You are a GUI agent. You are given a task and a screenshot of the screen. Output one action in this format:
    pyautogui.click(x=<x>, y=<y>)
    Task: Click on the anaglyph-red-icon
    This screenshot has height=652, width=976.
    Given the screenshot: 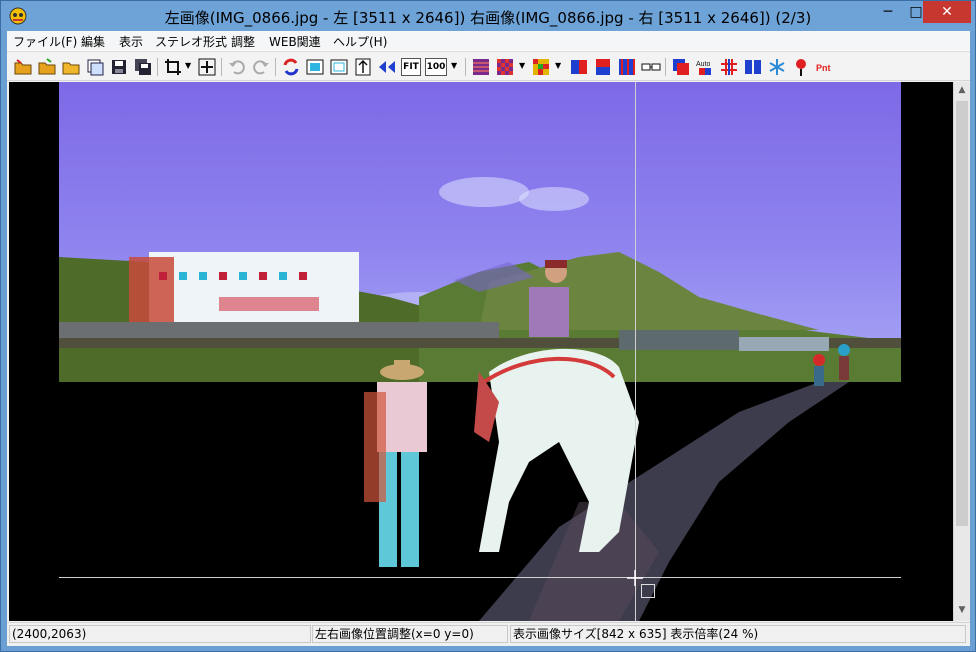 What is the action you would take?
    pyautogui.click(x=681, y=67)
    